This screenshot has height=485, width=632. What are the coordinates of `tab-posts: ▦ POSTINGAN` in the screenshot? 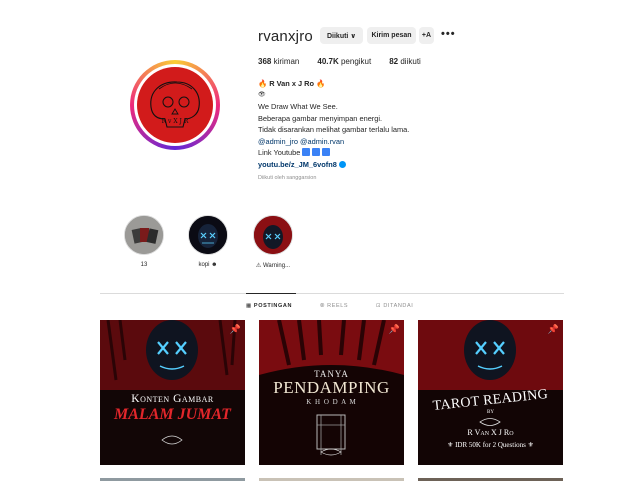 It's located at (269, 306).